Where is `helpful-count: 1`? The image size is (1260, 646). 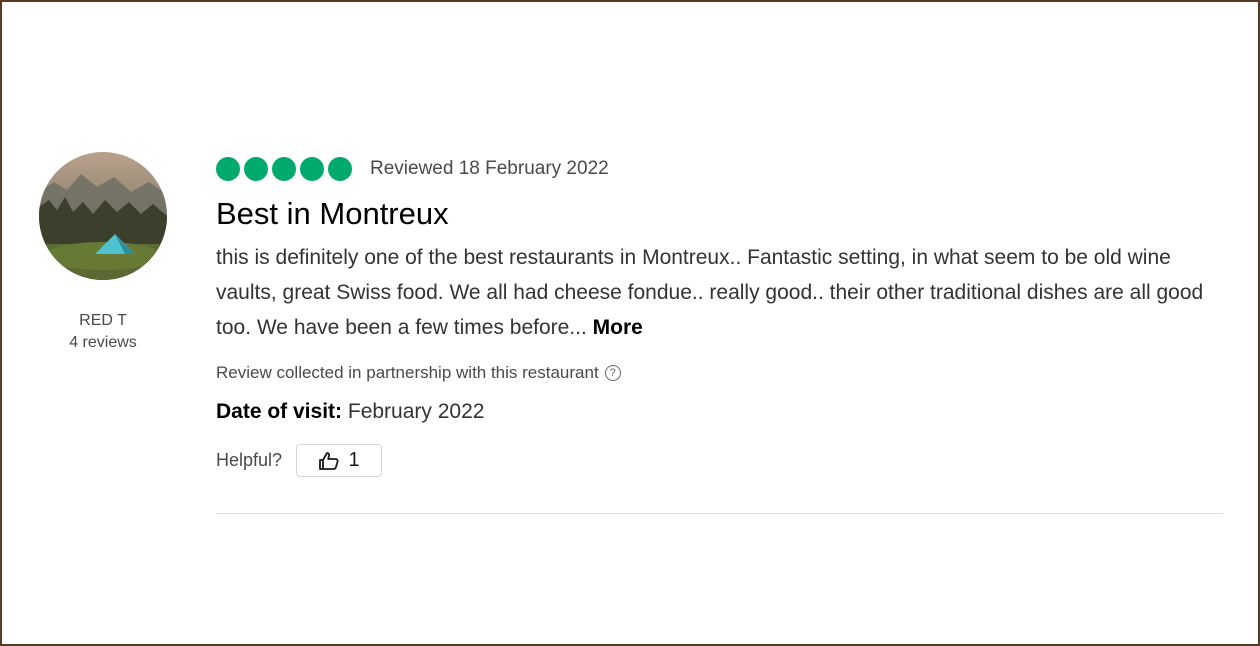
helpful-count: 1 is located at coordinates (354, 460).